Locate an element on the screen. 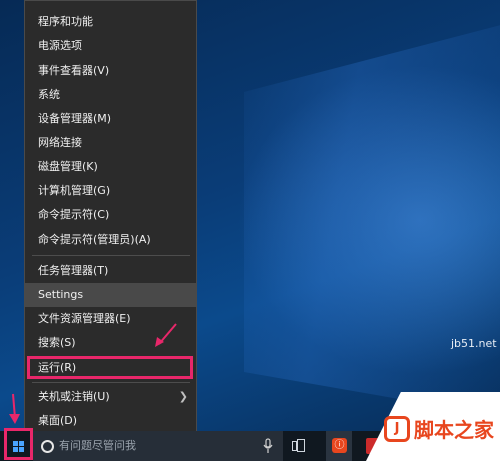  menu-item-command-prompt-admin: 命令提示符(管理员)(A) is located at coordinates (110, 240).